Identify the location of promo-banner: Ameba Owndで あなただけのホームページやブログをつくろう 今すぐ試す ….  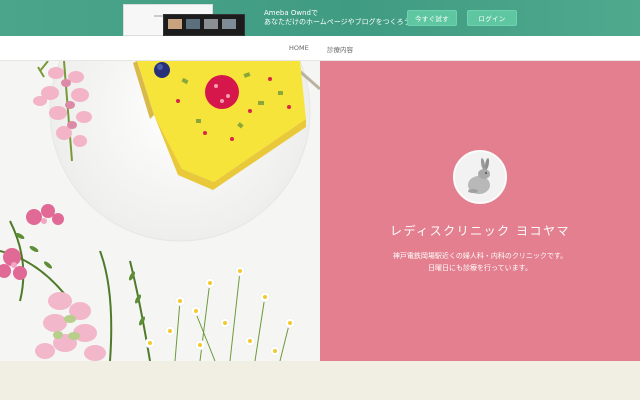
(320, 18).